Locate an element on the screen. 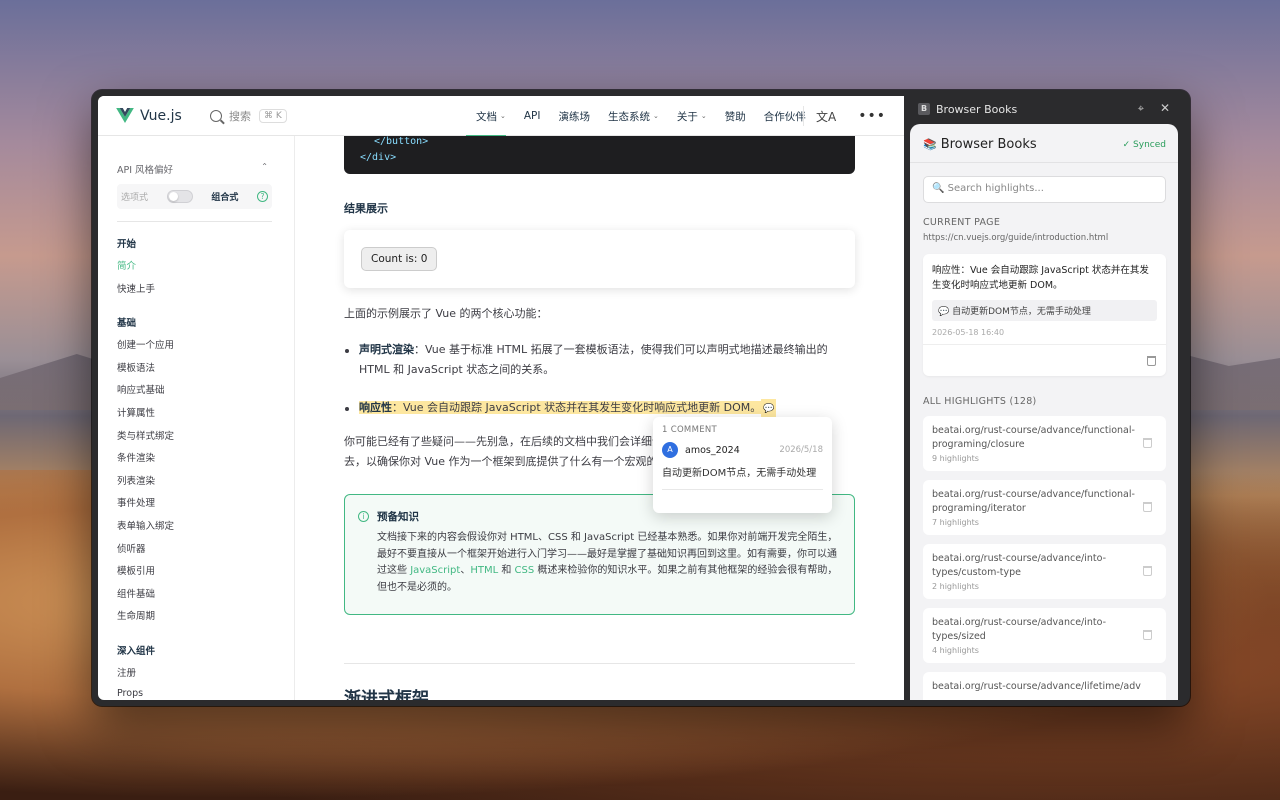 This screenshot has width=1280, height=800. sidebar-item: 列表渲染 is located at coordinates (205, 480).